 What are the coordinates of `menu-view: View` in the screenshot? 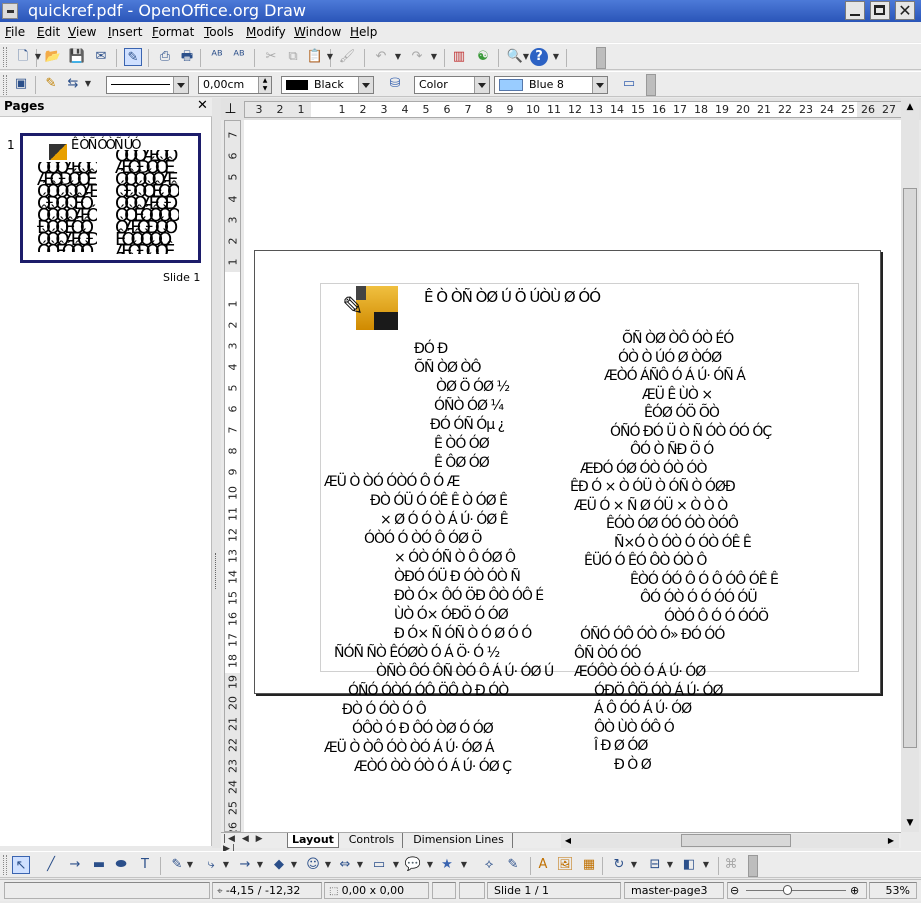 It's located at (82, 32).